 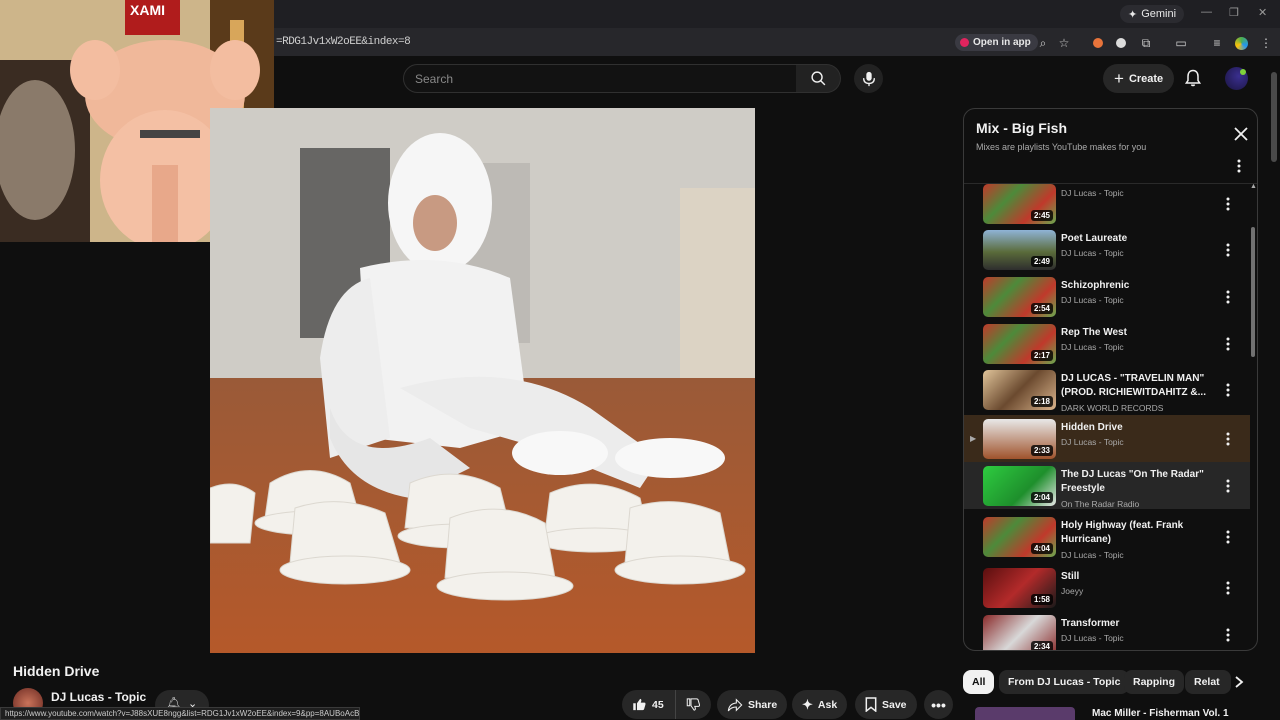 I want to click on close-window-icon: ✕, so click(x=1262, y=12).